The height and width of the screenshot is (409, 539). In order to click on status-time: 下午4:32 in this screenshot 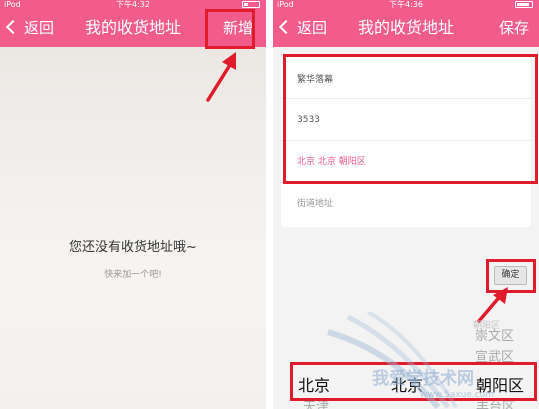, I will do `click(133, 4)`.